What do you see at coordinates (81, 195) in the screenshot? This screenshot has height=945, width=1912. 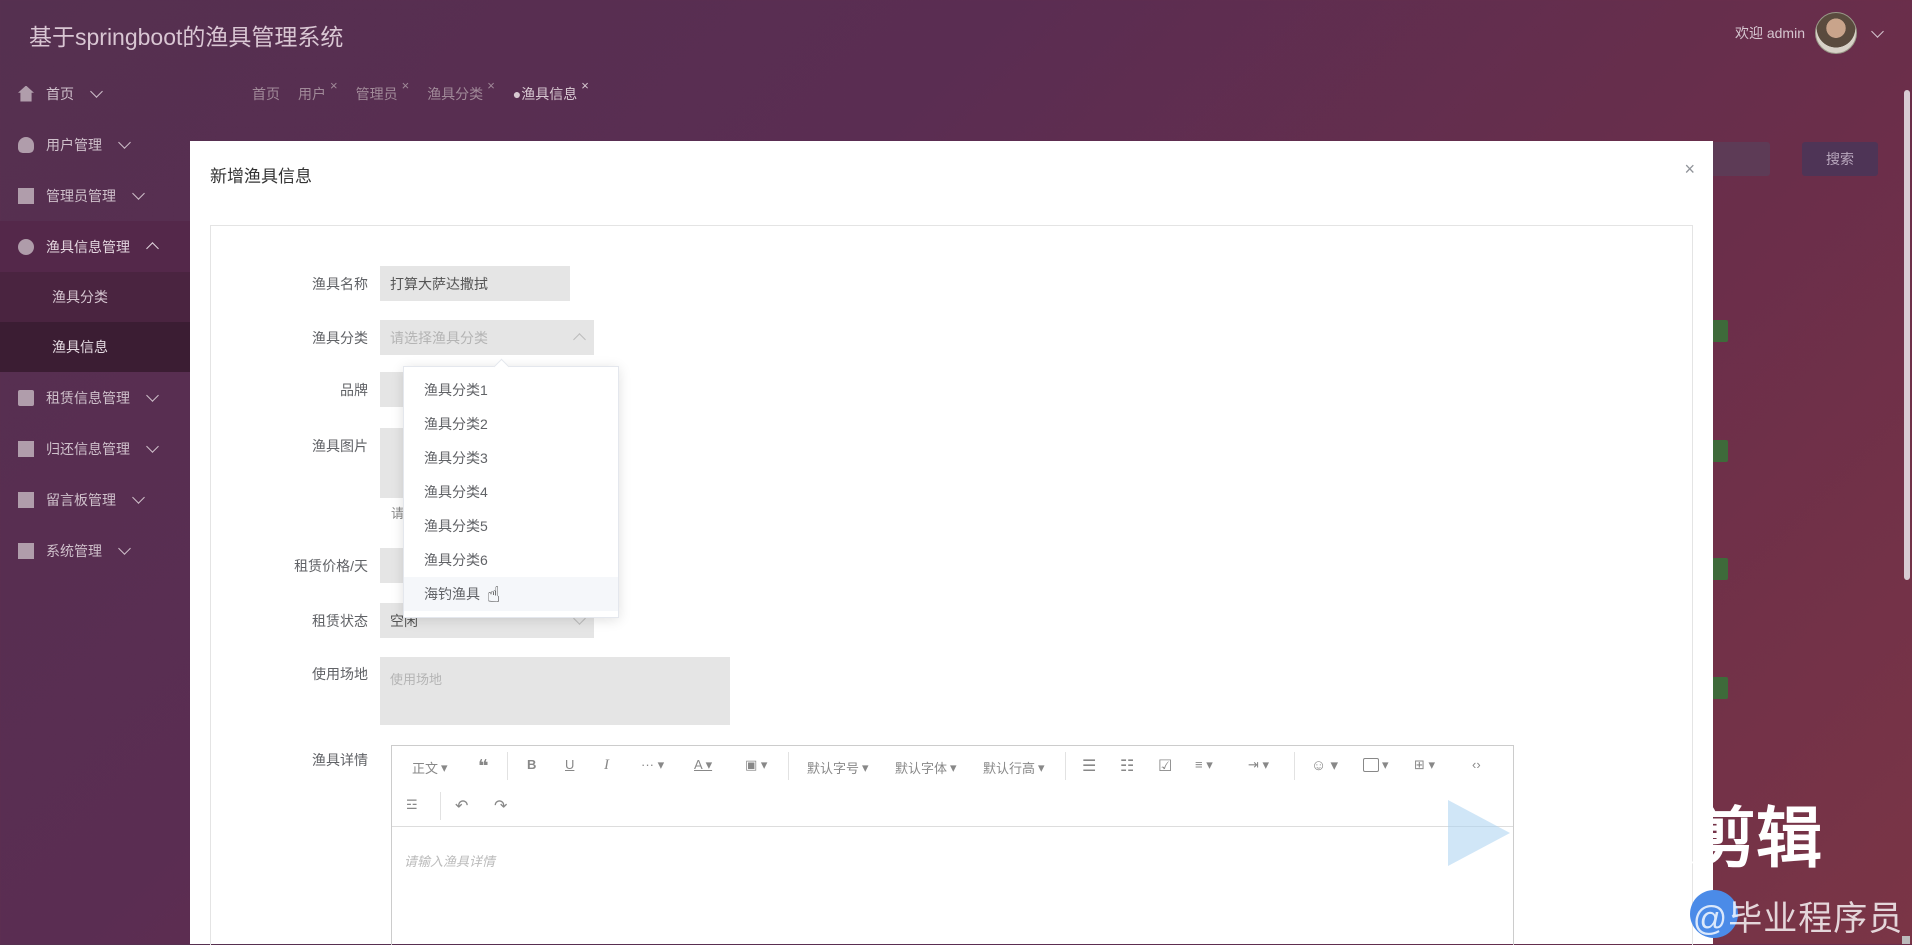 I see `sidebar-item-label: 管理员管理` at bounding box center [81, 195].